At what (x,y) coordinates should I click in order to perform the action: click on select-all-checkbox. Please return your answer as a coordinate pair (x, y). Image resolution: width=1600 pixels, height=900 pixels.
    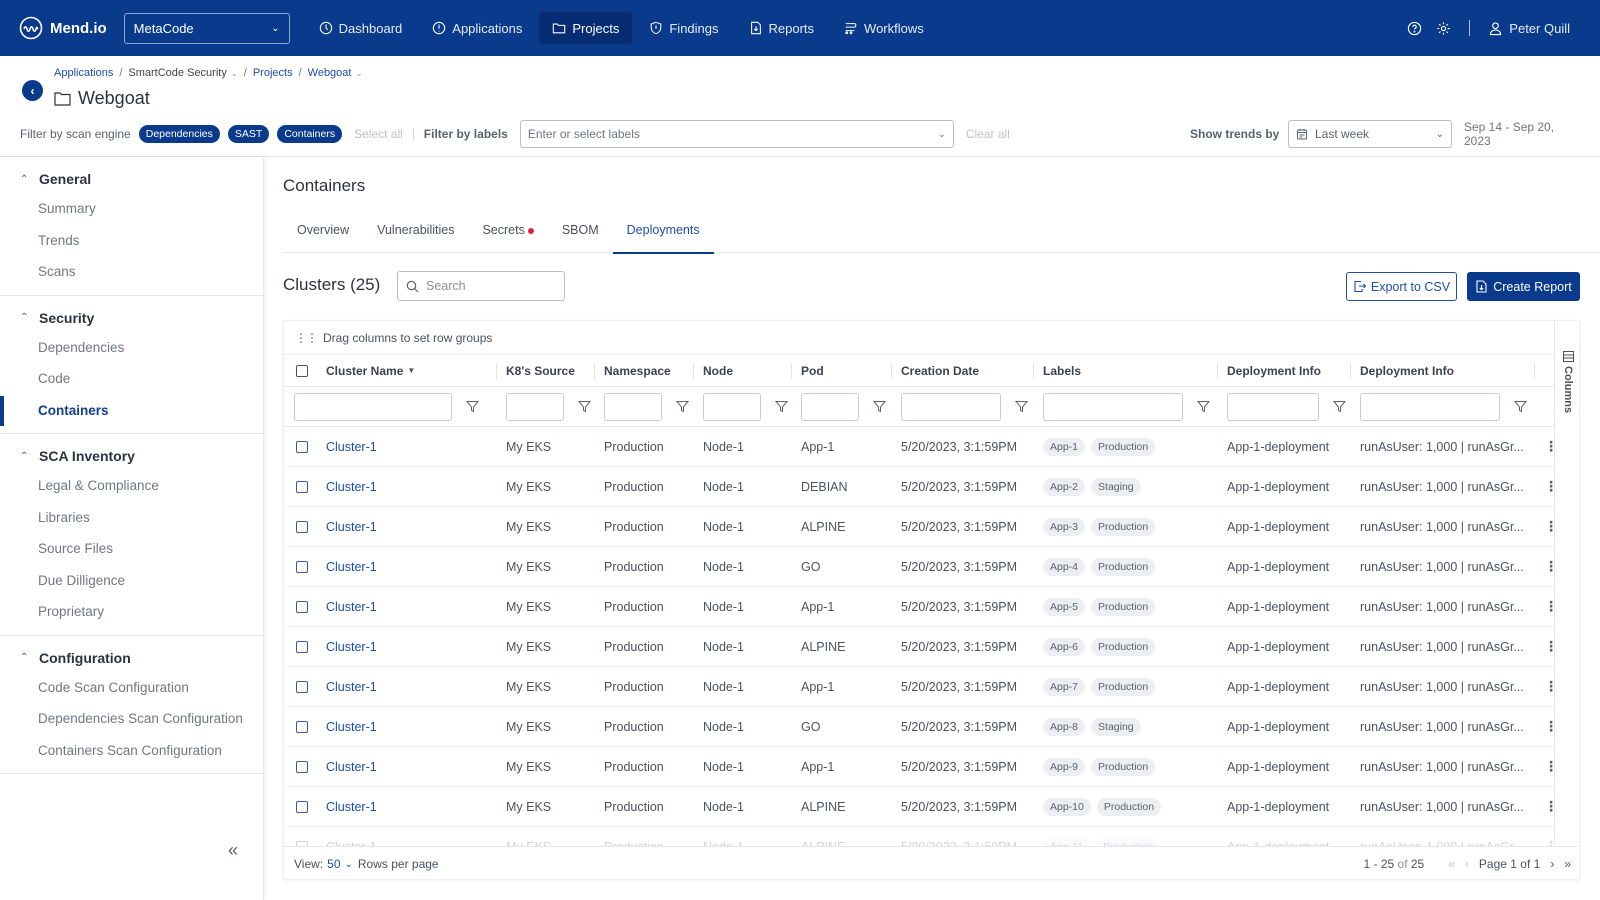
    Looking at the image, I should click on (302, 370).